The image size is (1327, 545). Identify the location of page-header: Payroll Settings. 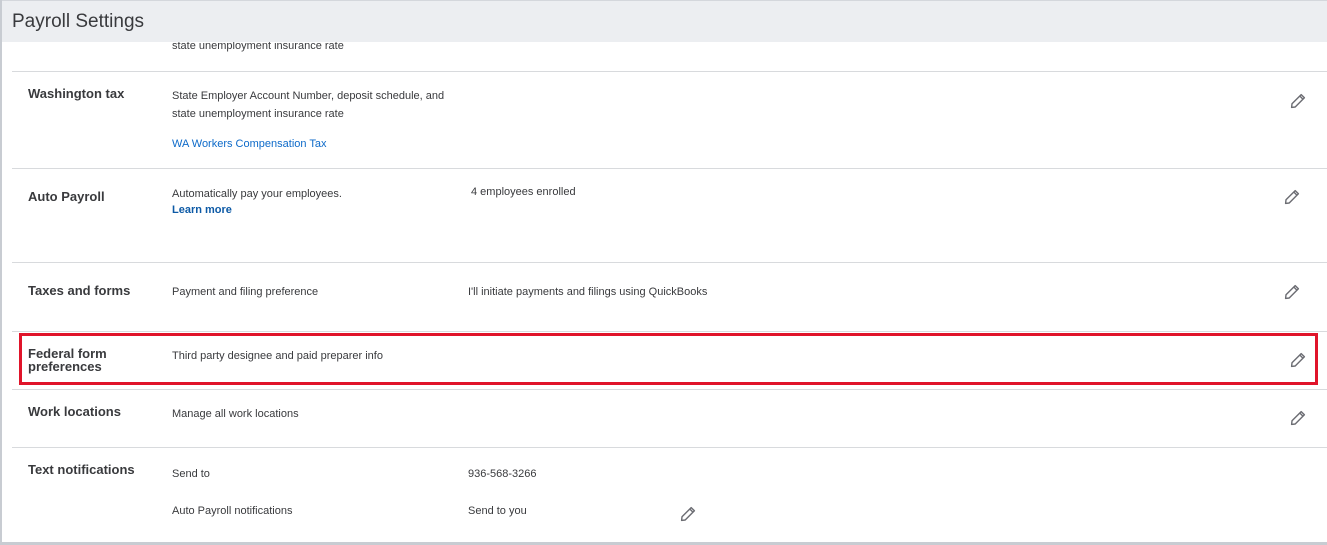
(664, 21).